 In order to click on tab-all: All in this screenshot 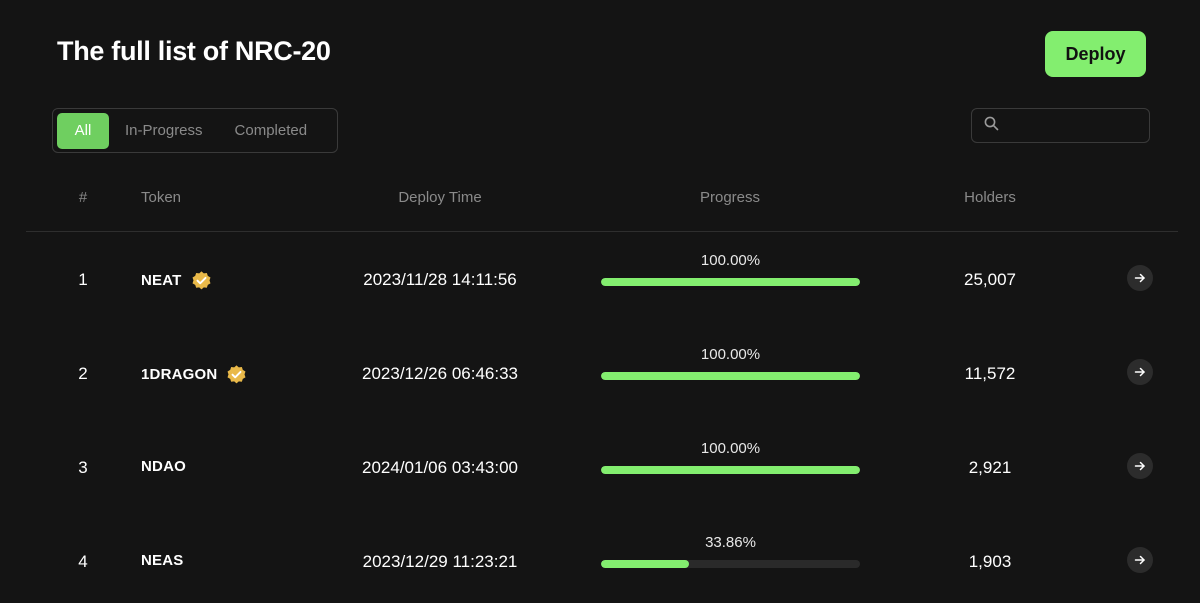, I will do `click(83, 130)`.